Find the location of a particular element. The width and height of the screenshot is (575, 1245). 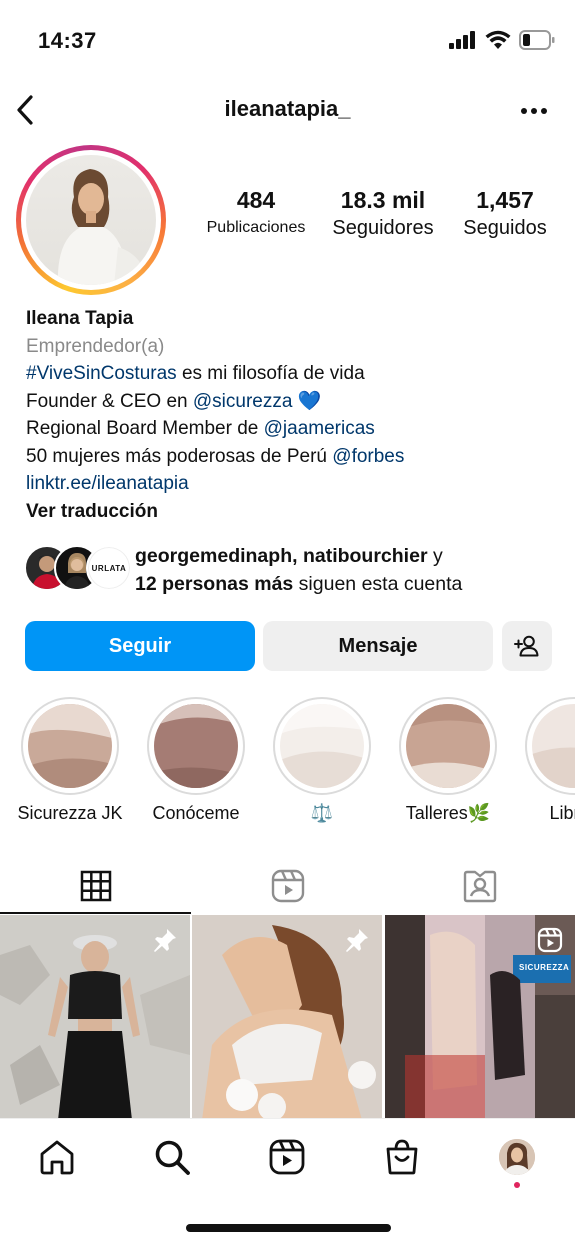

add-person-icon is located at coordinates (526, 646).